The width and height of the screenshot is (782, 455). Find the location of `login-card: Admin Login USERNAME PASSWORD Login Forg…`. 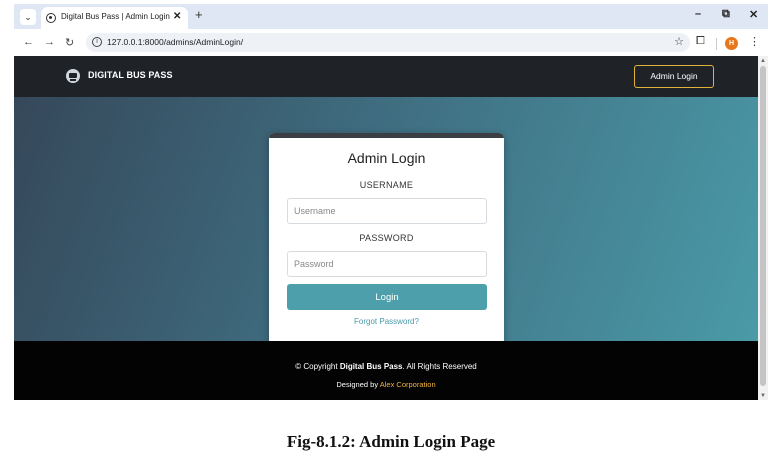

login-card: Admin Login USERNAME PASSWORD Login Forg… is located at coordinates (386, 239).